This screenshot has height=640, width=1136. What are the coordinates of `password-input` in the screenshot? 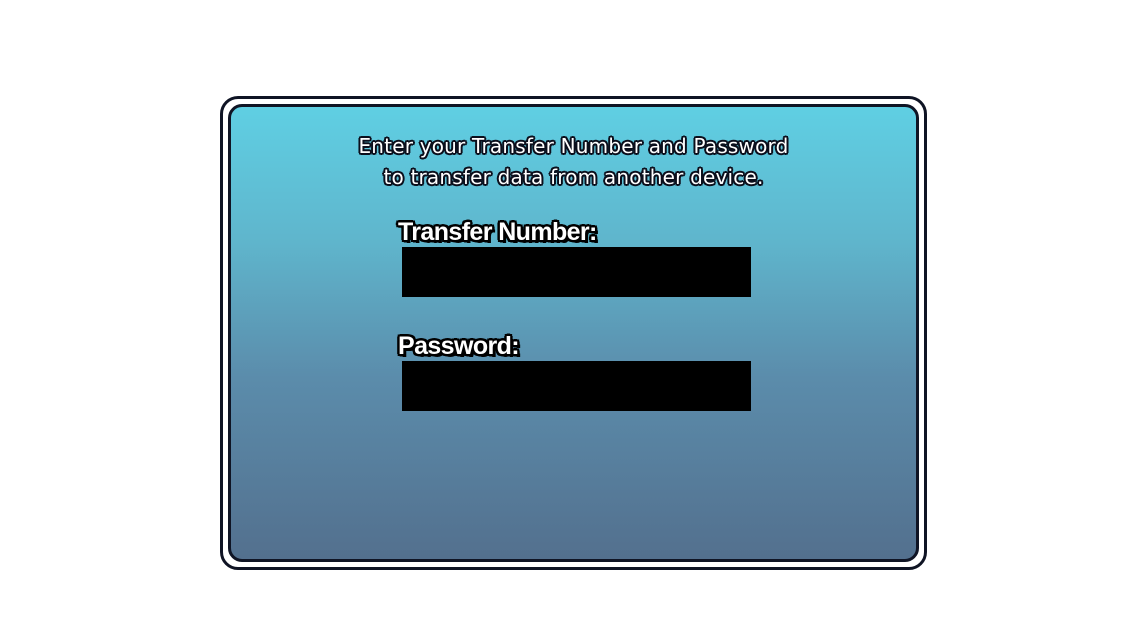 It's located at (576, 386).